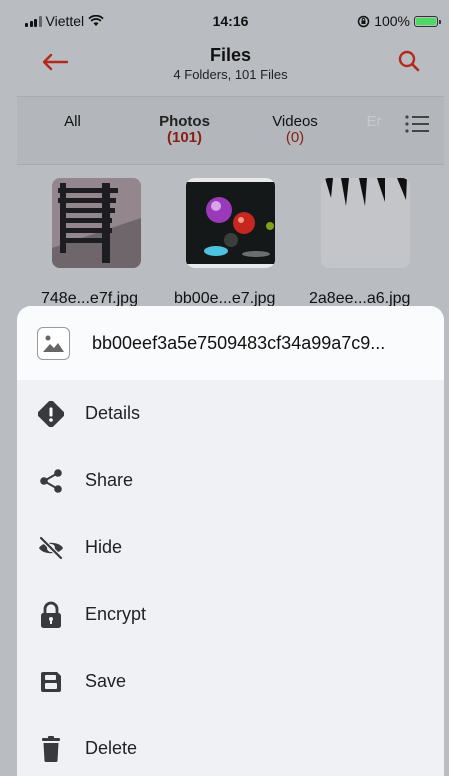 This screenshot has width=449, height=776. Describe the element at coordinates (53, 343) in the screenshot. I see `image-file-icon` at that location.